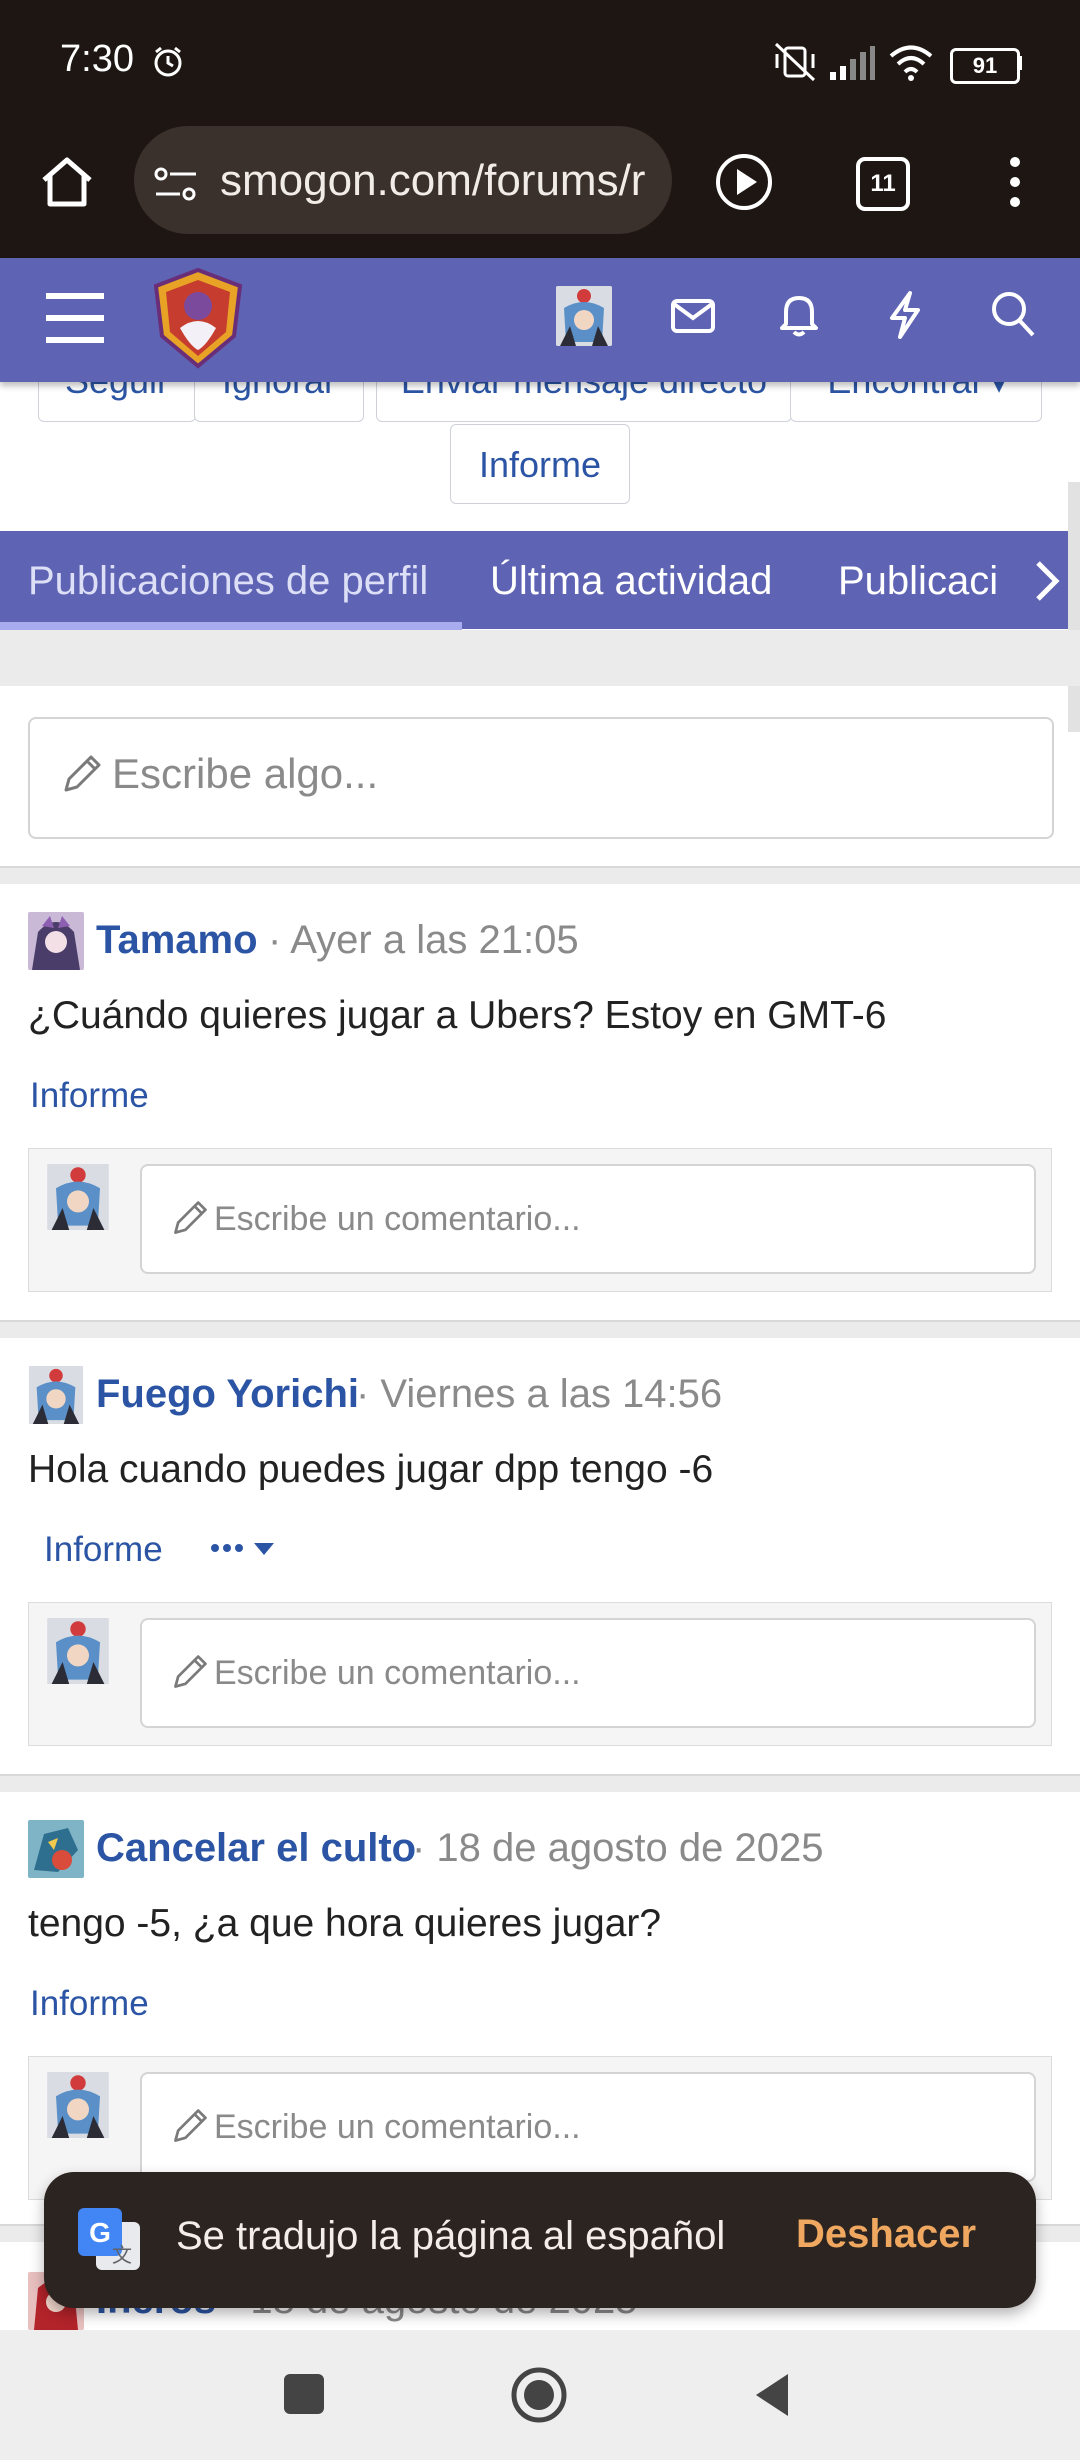 The width and height of the screenshot is (1080, 2460). I want to click on post-author: Tamamo, so click(177, 940).